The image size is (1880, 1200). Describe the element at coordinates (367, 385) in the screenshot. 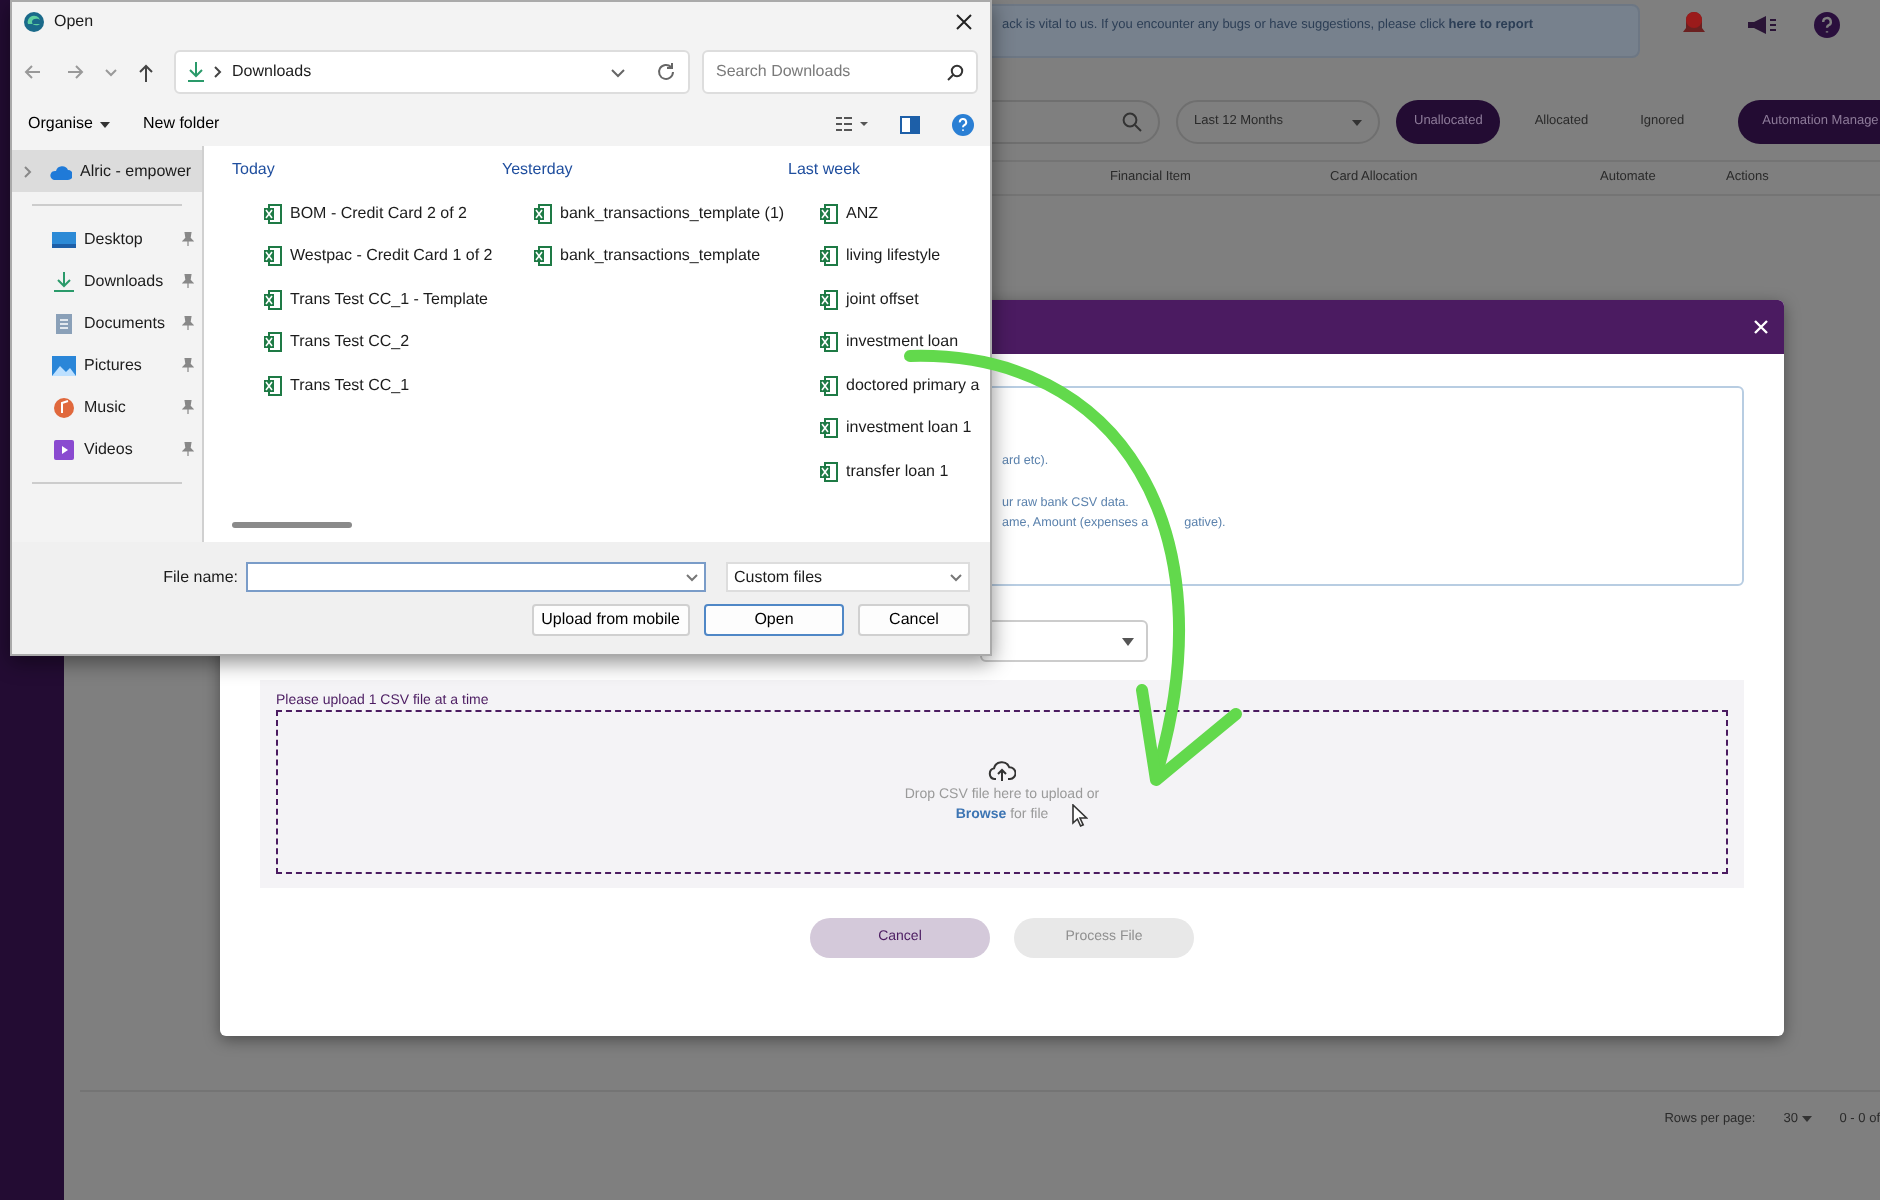

I see `file-item: Trans Test CC_1` at that location.